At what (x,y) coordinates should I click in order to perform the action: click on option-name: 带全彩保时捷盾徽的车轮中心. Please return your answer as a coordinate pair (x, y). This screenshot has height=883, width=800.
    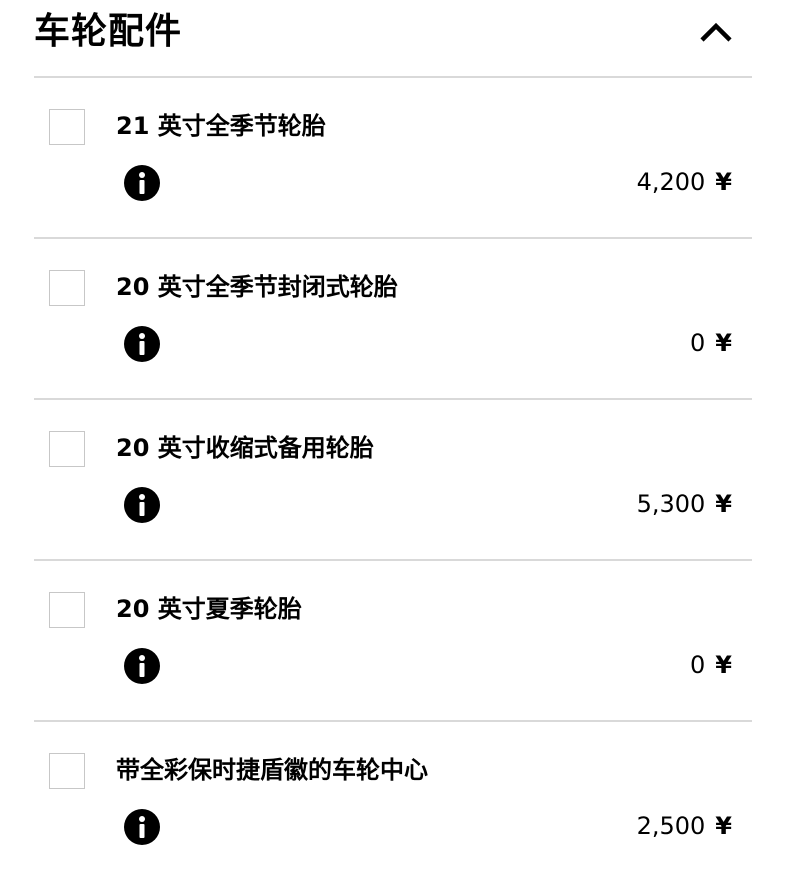
    Looking at the image, I should click on (272, 770).